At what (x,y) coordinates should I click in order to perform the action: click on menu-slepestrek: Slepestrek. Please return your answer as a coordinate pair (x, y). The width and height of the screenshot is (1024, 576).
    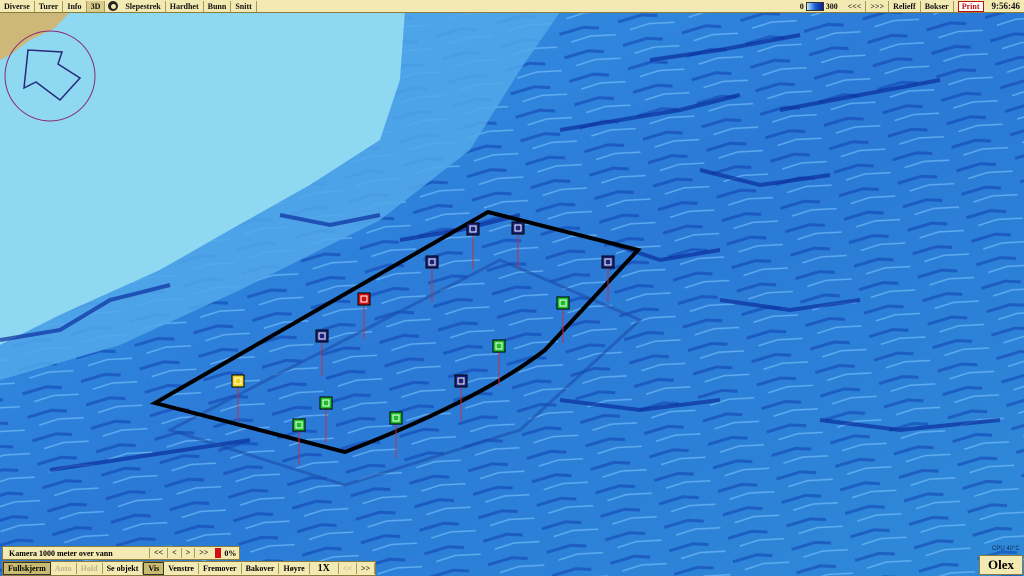
    Looking at the image, I should click on (143, 6).